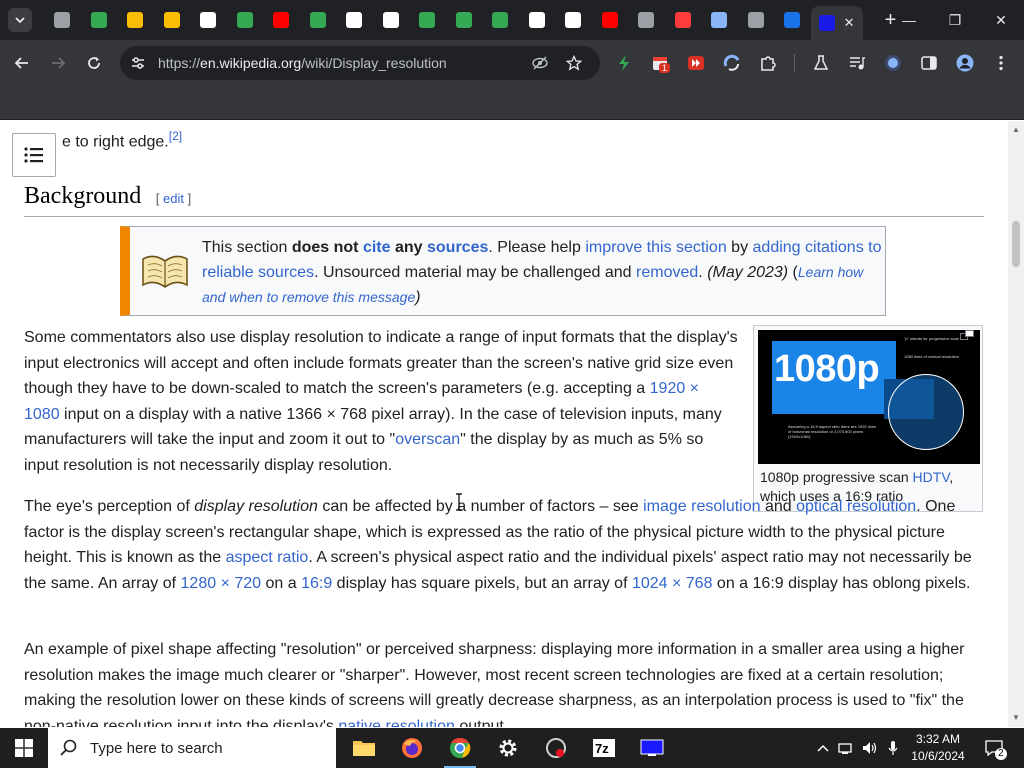 The image size is (1024, 768). What do you see at coordinates (556, 748) in the screenshot?
I see `recorder-app` at bounding box center [556, 748].